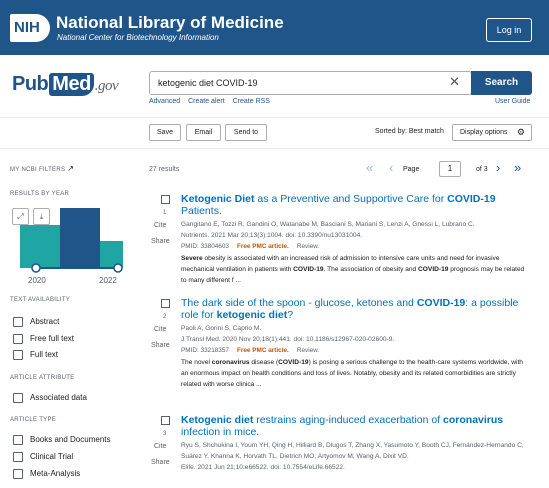  What do you see at coordinates (165, 434) in the screenshot?
I see `article-number: 3` at bounding box center [165, 434].